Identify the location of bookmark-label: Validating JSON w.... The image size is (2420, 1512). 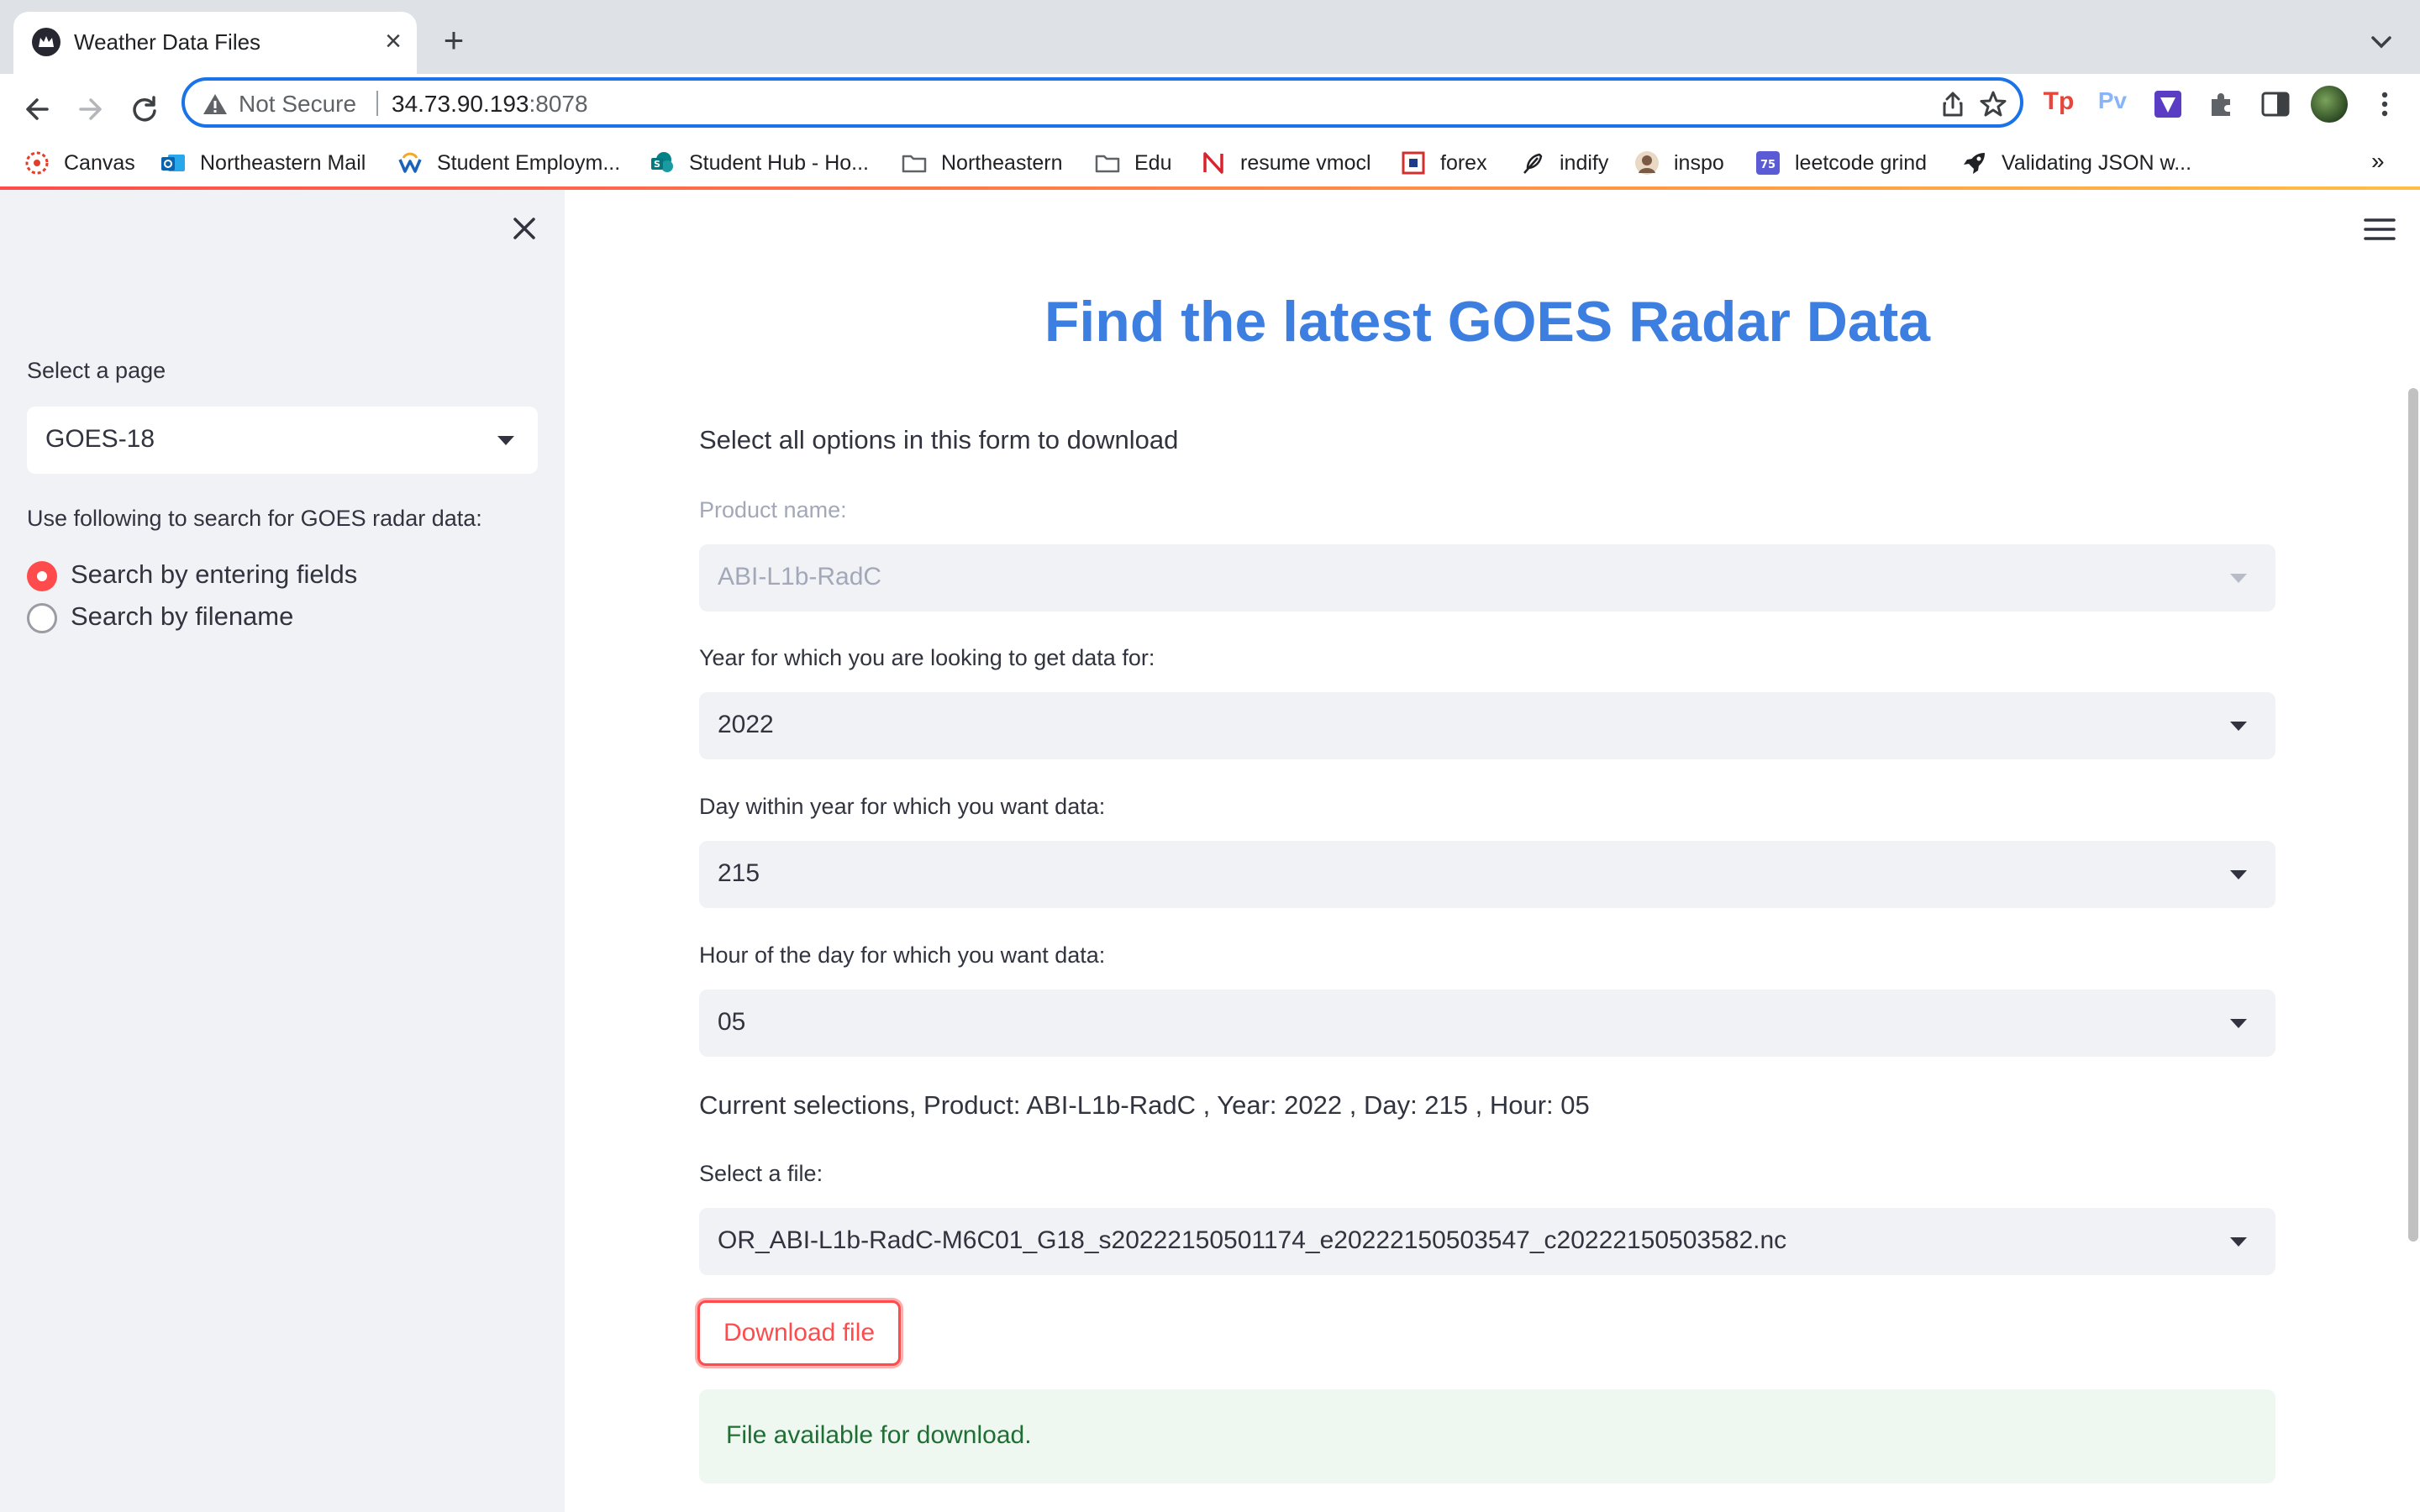
(2097, 163).